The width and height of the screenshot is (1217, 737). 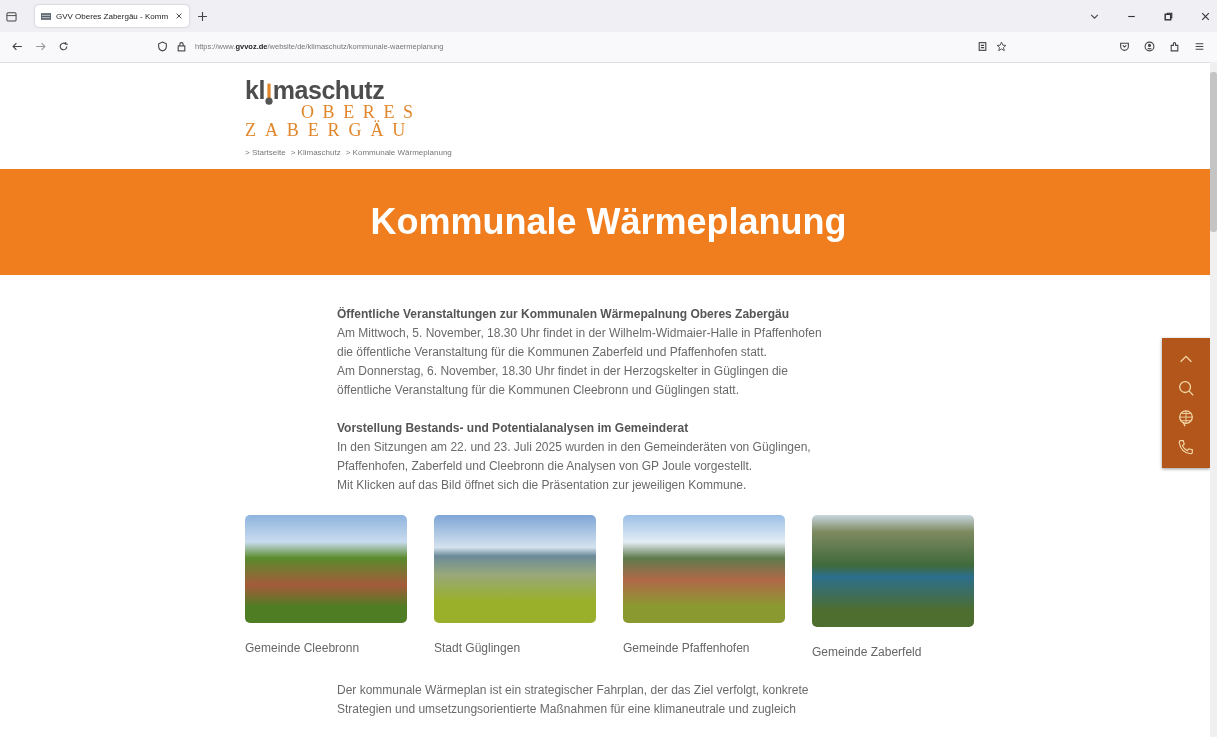 I want to click on phone-icon, so click(x=1186, y=447).